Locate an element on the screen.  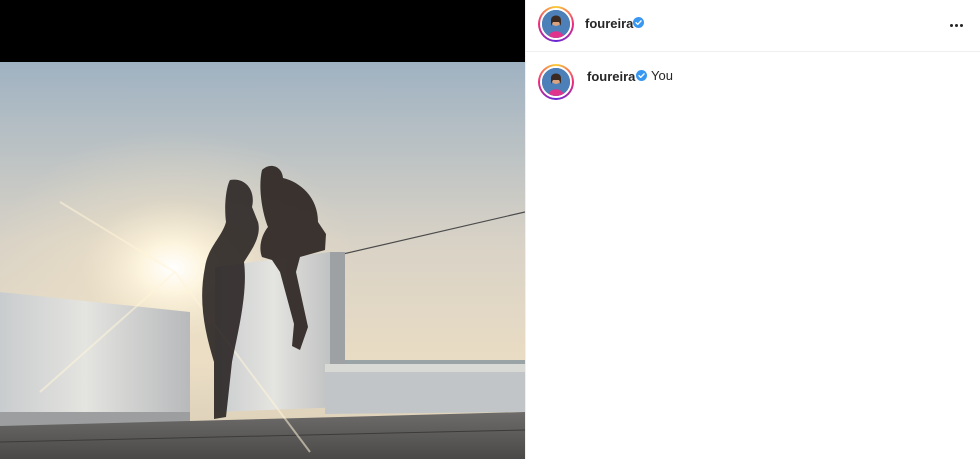
caption-text: You is located at coordinates (662, 75).